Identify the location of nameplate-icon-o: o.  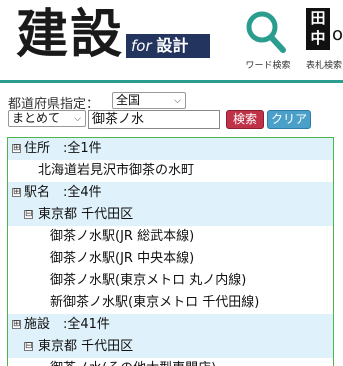
(337, 34).